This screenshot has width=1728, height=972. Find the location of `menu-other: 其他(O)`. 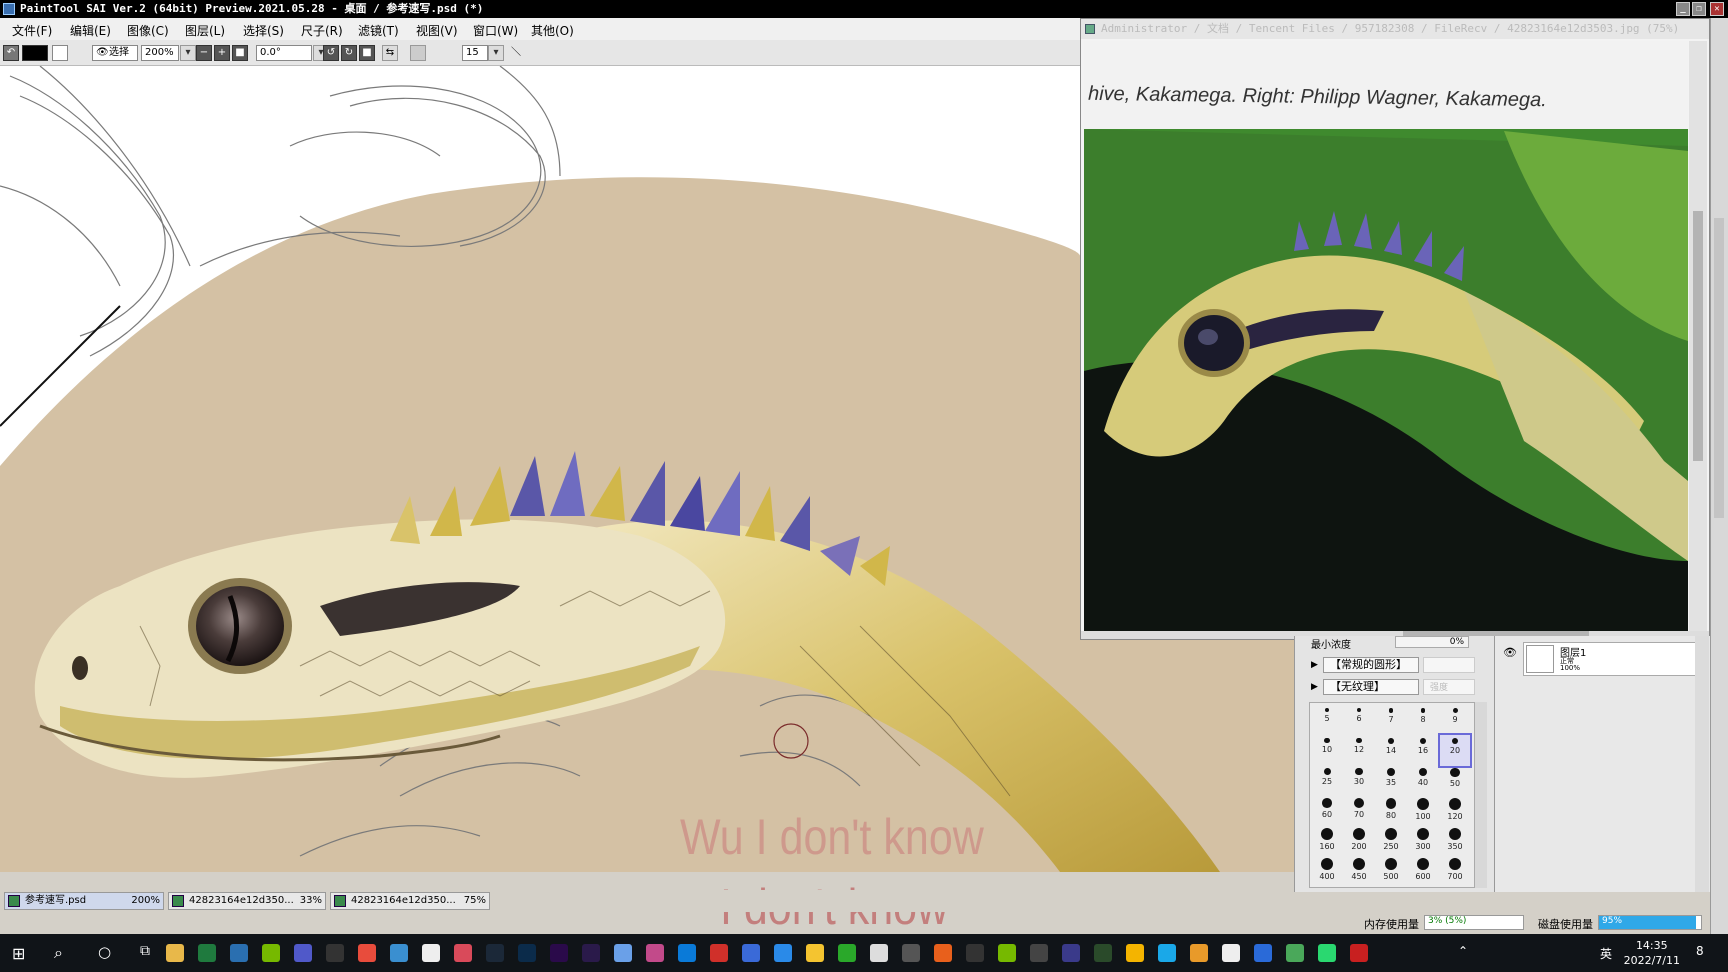

menu-other: 其他(O) is located at coordinates (552, 30).